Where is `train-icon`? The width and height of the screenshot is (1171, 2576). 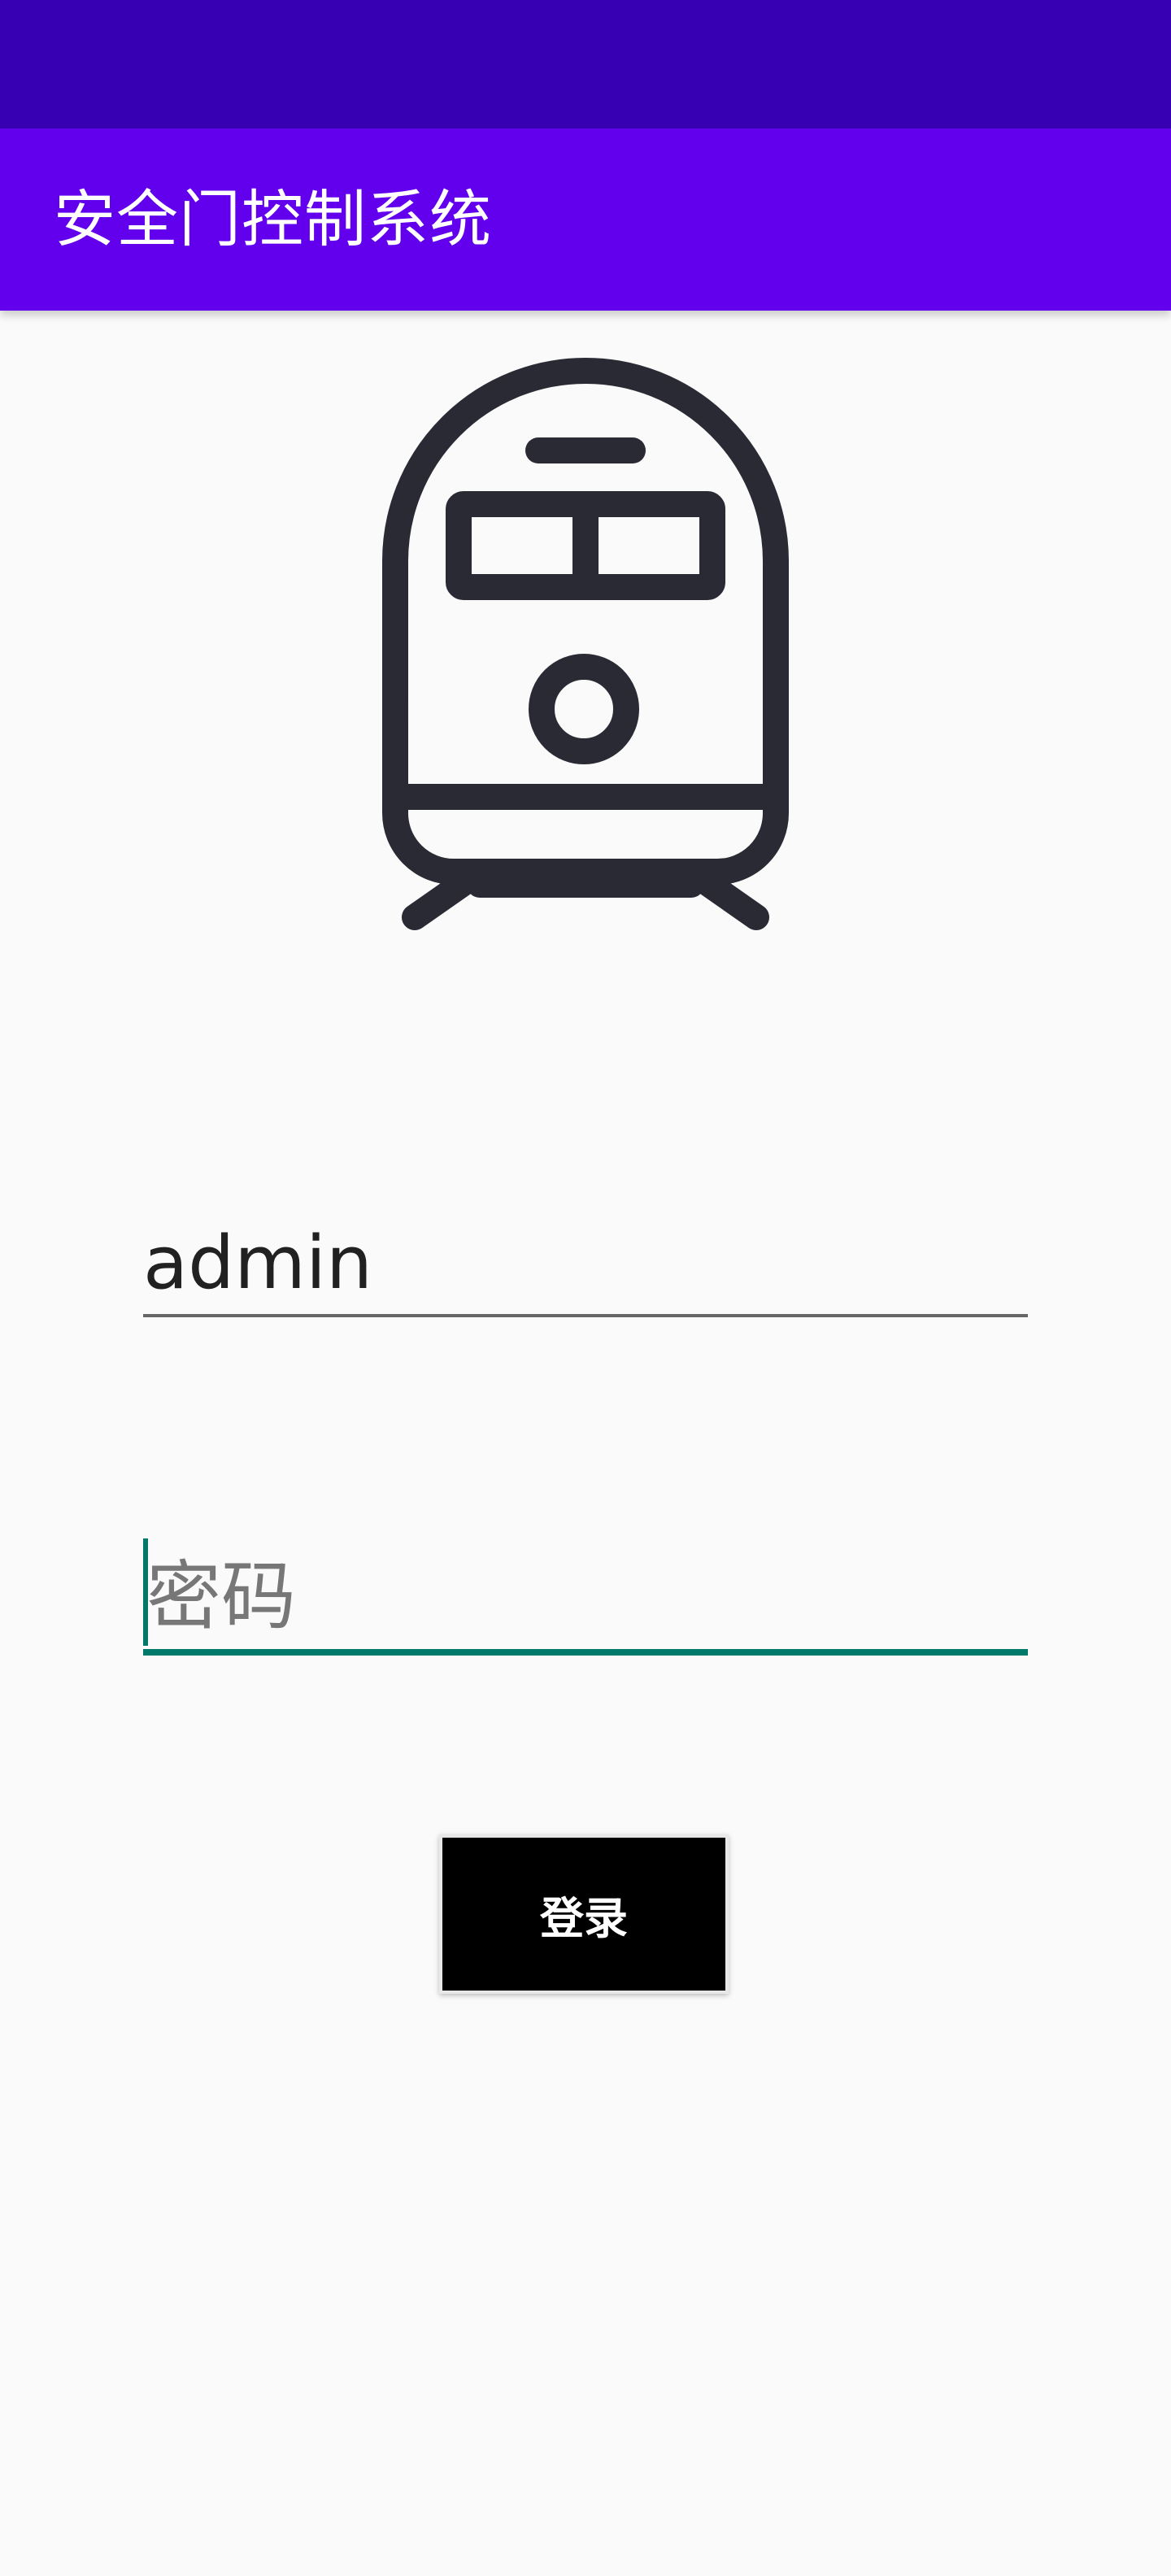
train-icon is located at coordinates (585, 650).